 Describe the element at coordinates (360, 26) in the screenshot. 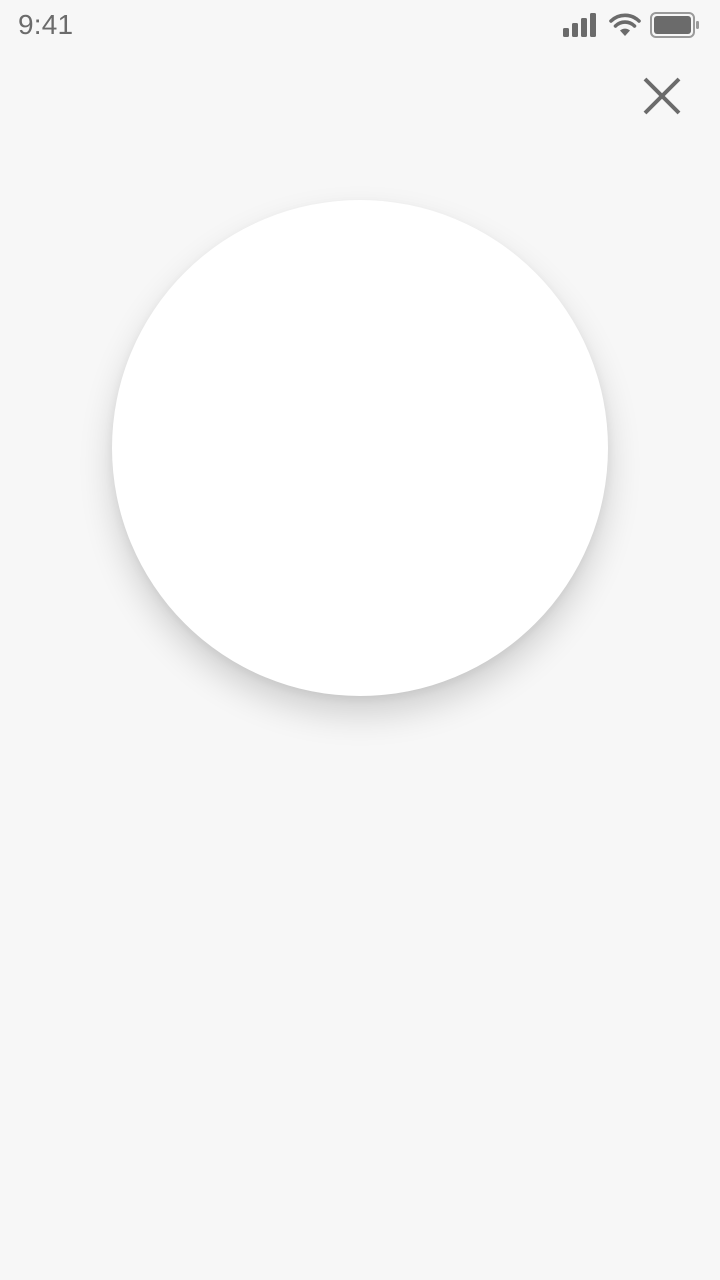

I see `status-bar: 9:41` at that location.